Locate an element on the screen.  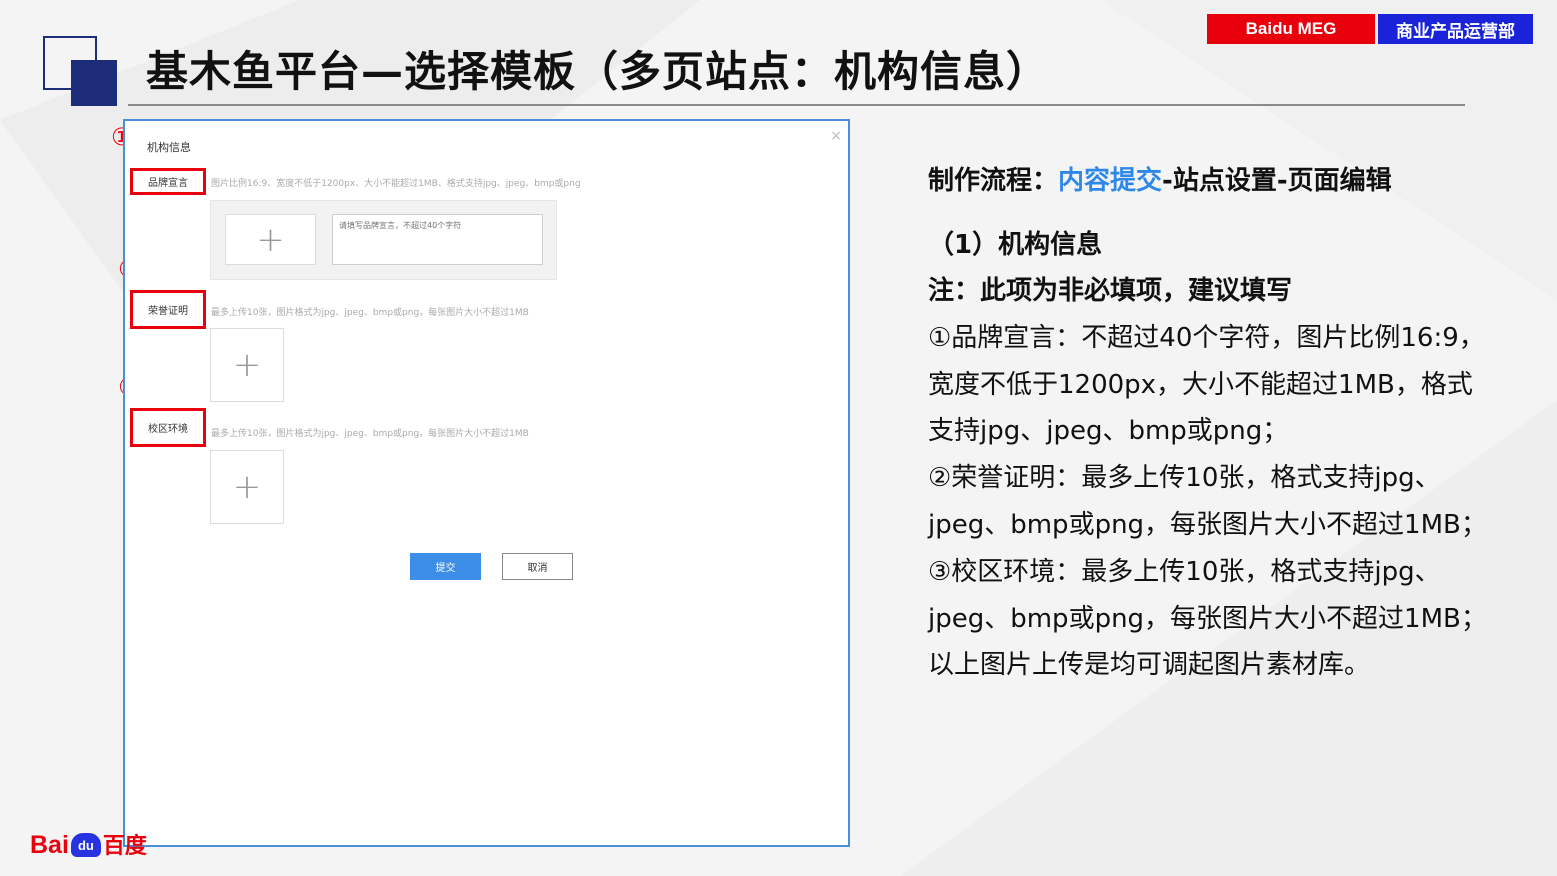
cancel-button: 取消 is located at coordinates (537, 566).